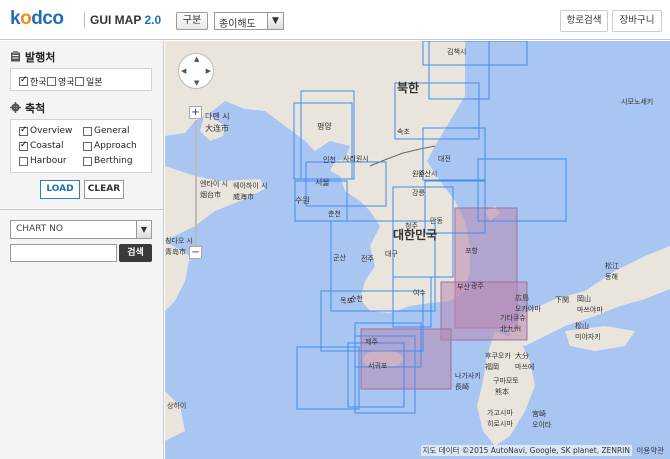 The width and height of the screenshot is (670, 459). I want to click on scale-label: Overview, so click(51, 131).